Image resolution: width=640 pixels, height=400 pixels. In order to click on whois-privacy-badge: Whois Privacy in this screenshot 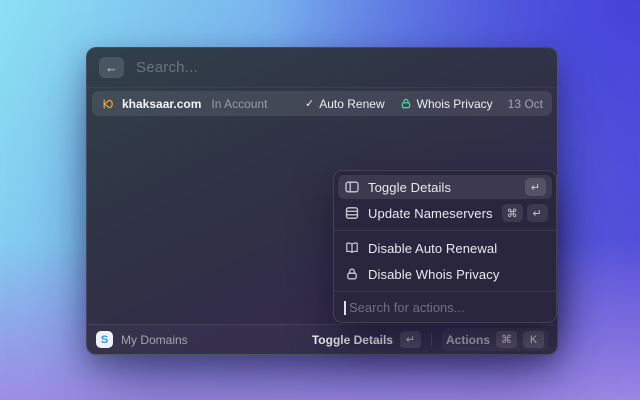, I will do `click(446, 104)`.